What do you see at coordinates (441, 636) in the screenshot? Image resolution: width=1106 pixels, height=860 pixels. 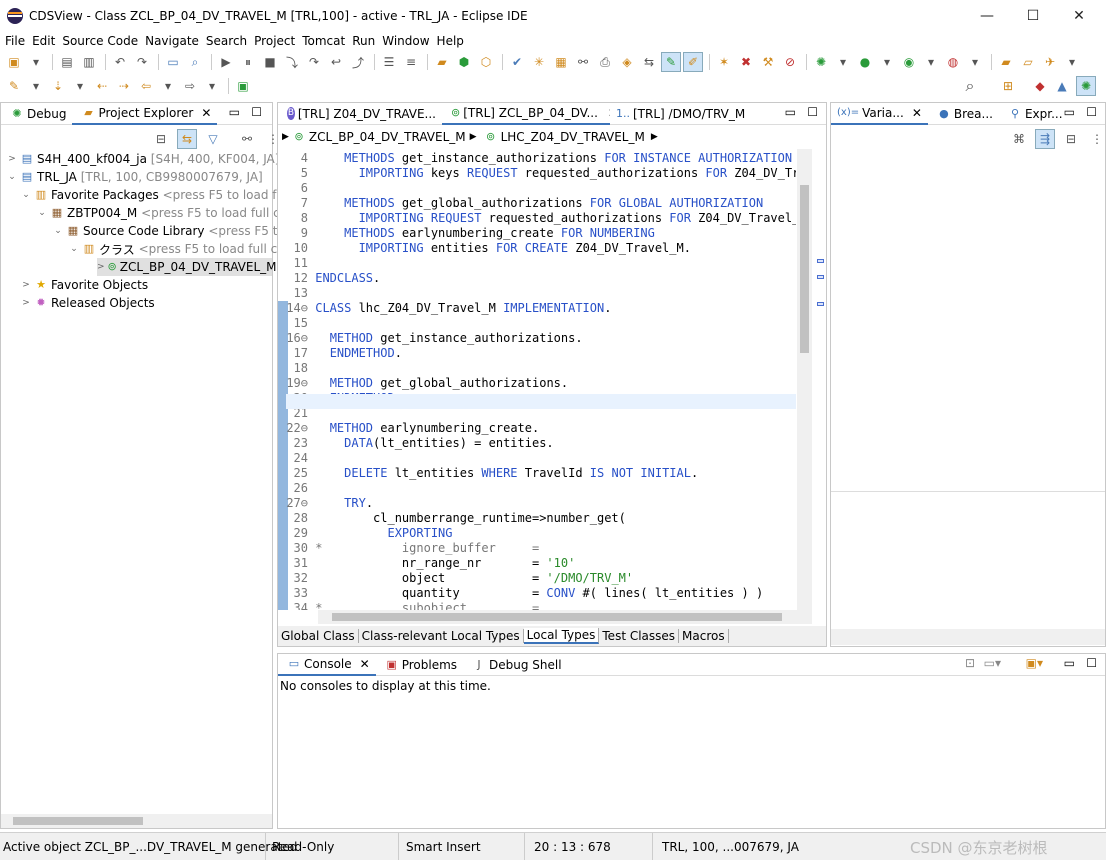 I see `tab-class-relevant-local-types: Class-relevant Local Types` at bounding box center [441, 636].